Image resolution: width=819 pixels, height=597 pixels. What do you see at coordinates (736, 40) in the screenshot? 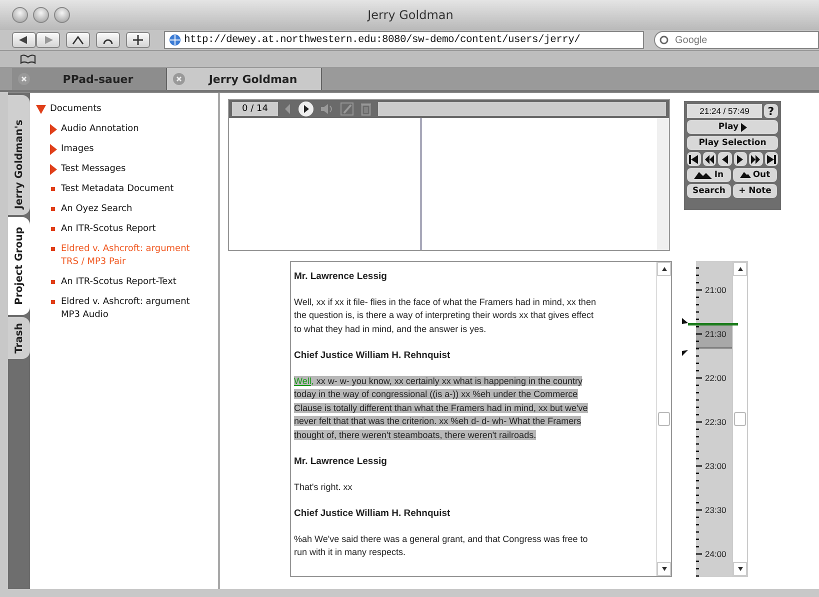
I see `search-field: Google` at bounding box center [736, 40].